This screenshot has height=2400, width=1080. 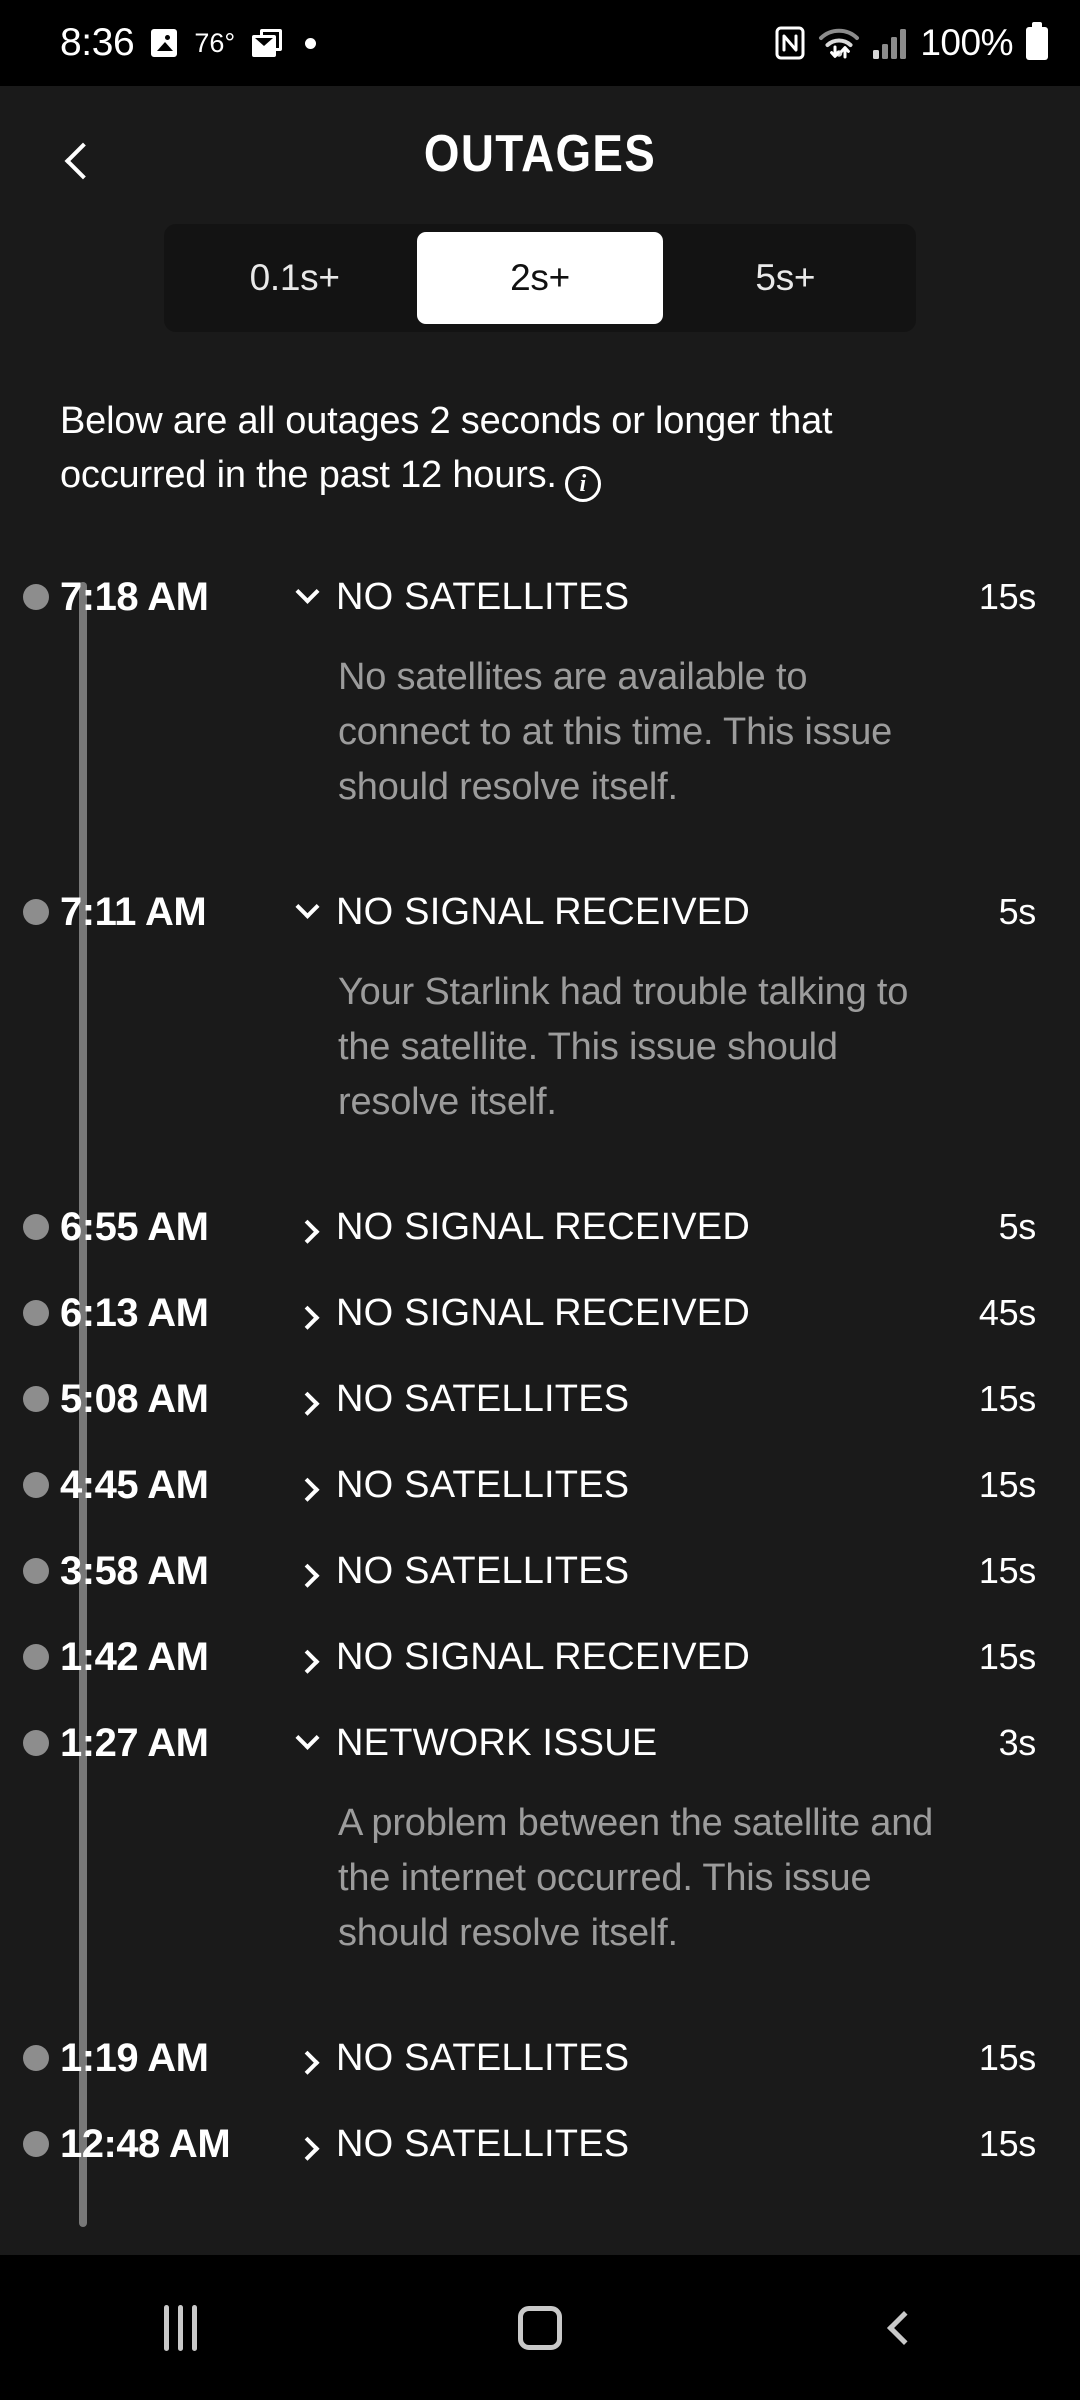 I want to click on home-button, so click(x=540, y=2327).